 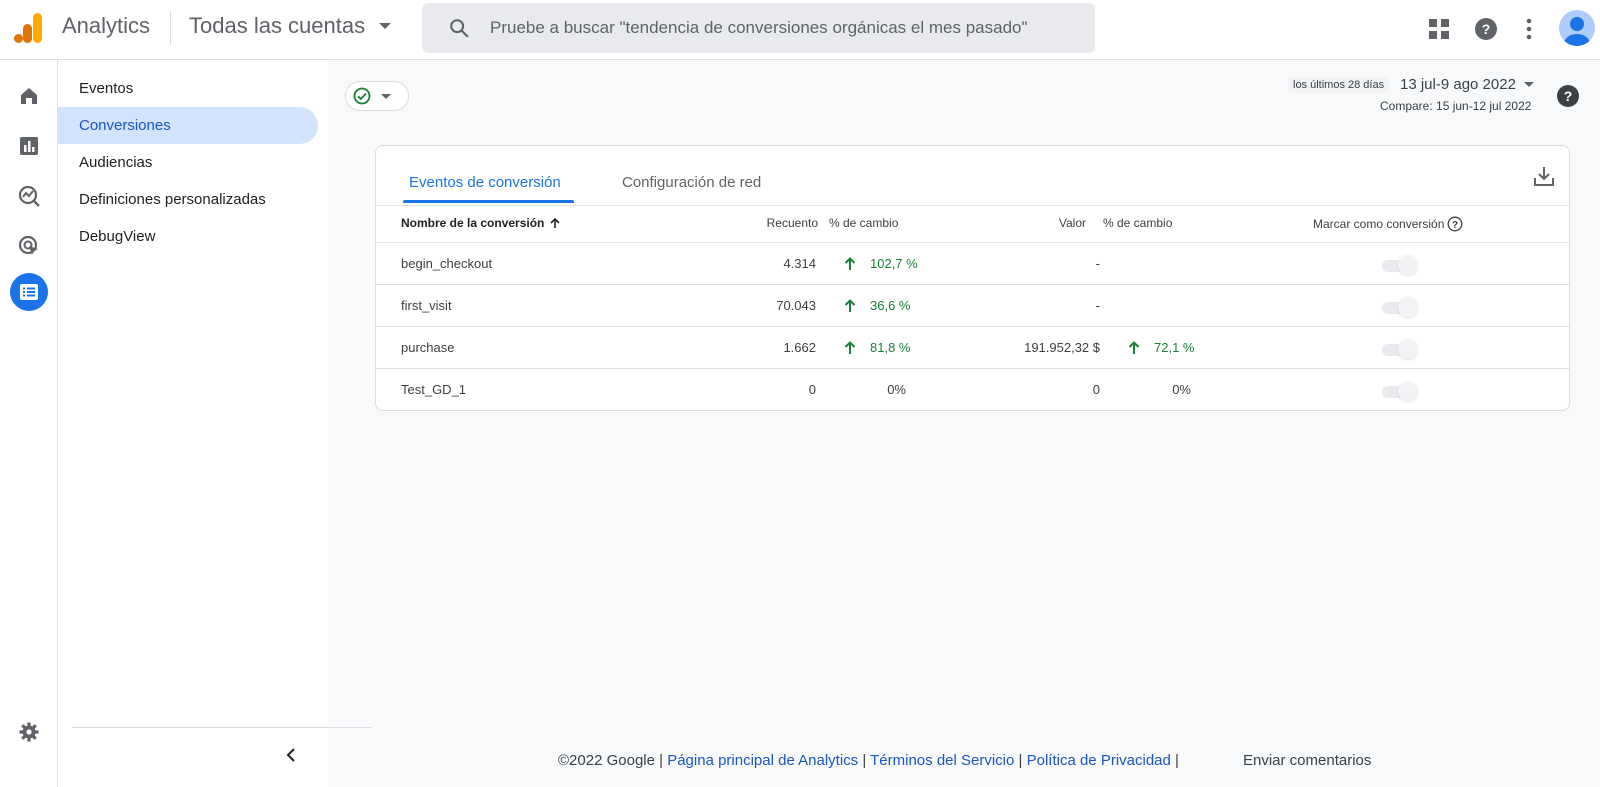 What do you see at coordinates (428, 347) in the screenshot?
I see `conversion-name: purchase` at bounding box center [428, 347].